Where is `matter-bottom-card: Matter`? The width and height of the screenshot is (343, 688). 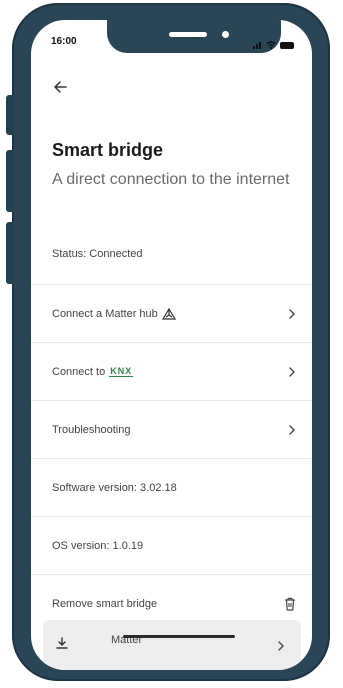
matter-bottom-card: Matter is located at coordinates (172, 645).